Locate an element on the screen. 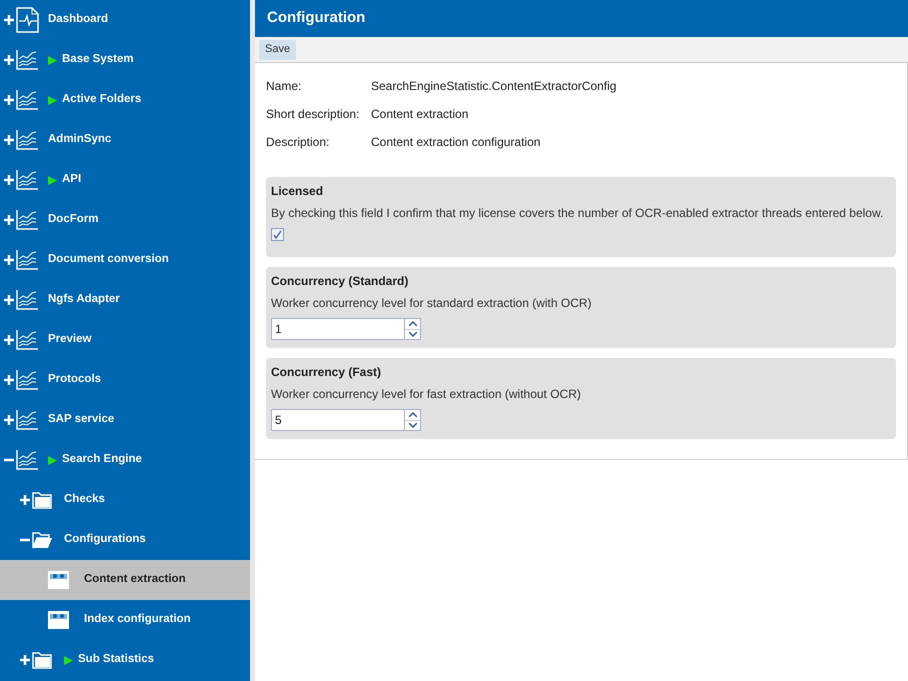 This screenshot has height=681, width=908. tree-item: DocForm is located at coordinates (125, 220).